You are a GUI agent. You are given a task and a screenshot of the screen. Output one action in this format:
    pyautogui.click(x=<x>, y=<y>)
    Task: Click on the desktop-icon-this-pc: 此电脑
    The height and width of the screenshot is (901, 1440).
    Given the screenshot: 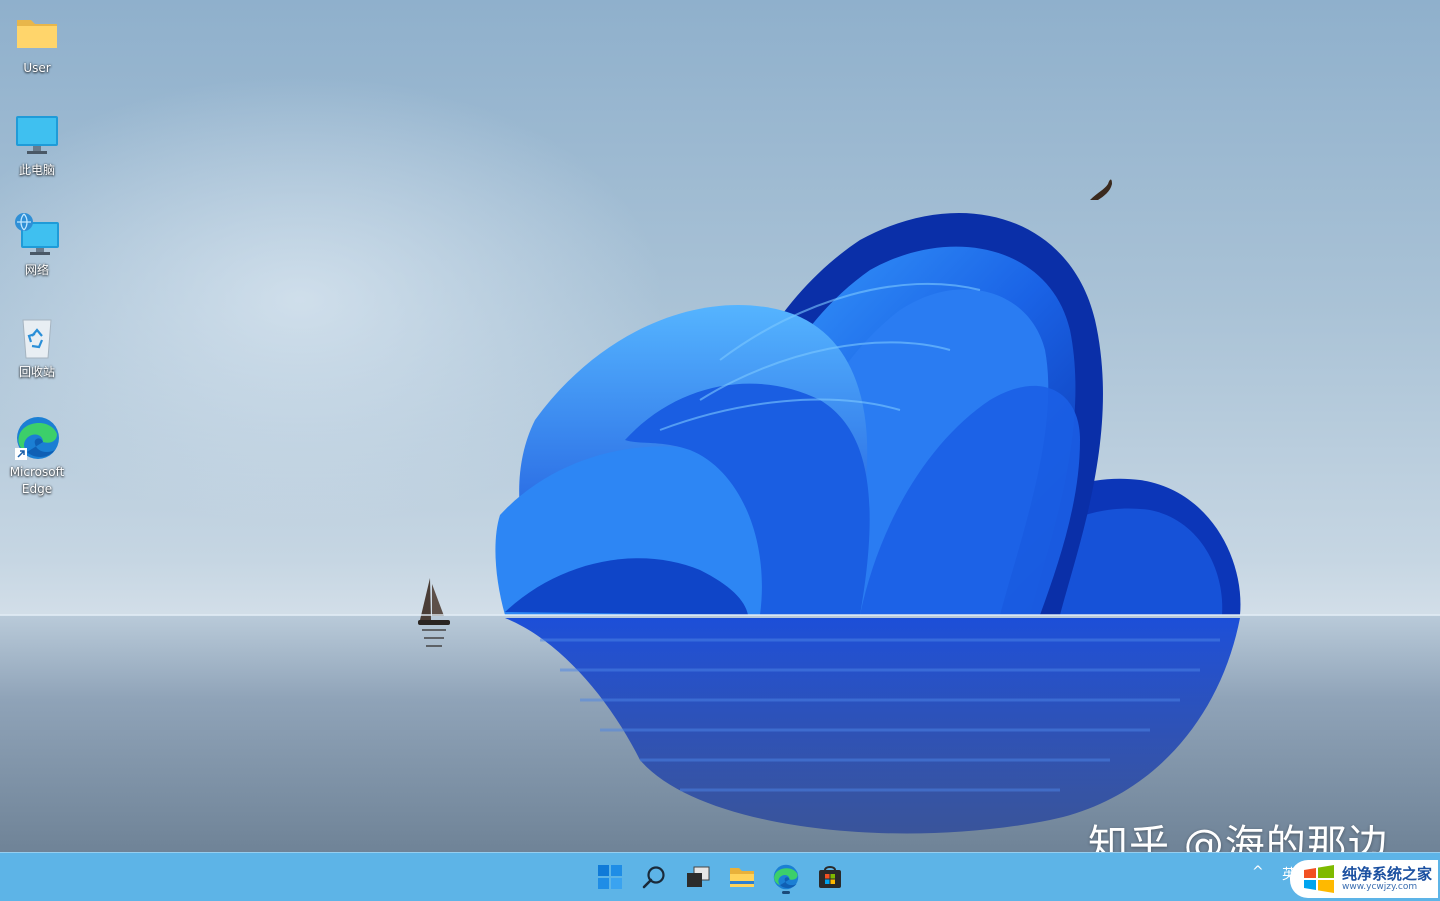 What is the action you would take?
    pyautogui.click(x=37, y=145)
    